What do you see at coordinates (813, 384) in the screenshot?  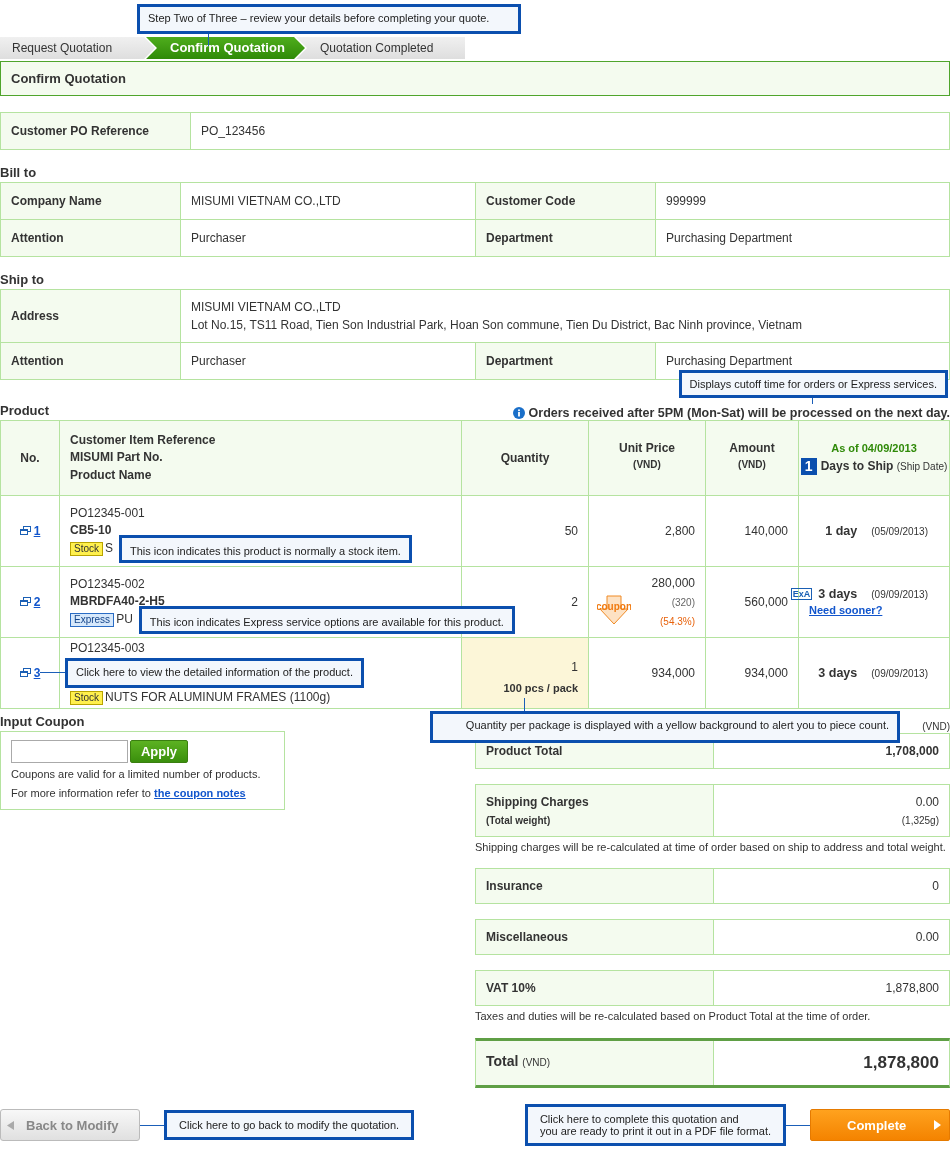 I see `tooltip: Displays cutoff time for orders or Express services.` at bounding box center [813, 384].